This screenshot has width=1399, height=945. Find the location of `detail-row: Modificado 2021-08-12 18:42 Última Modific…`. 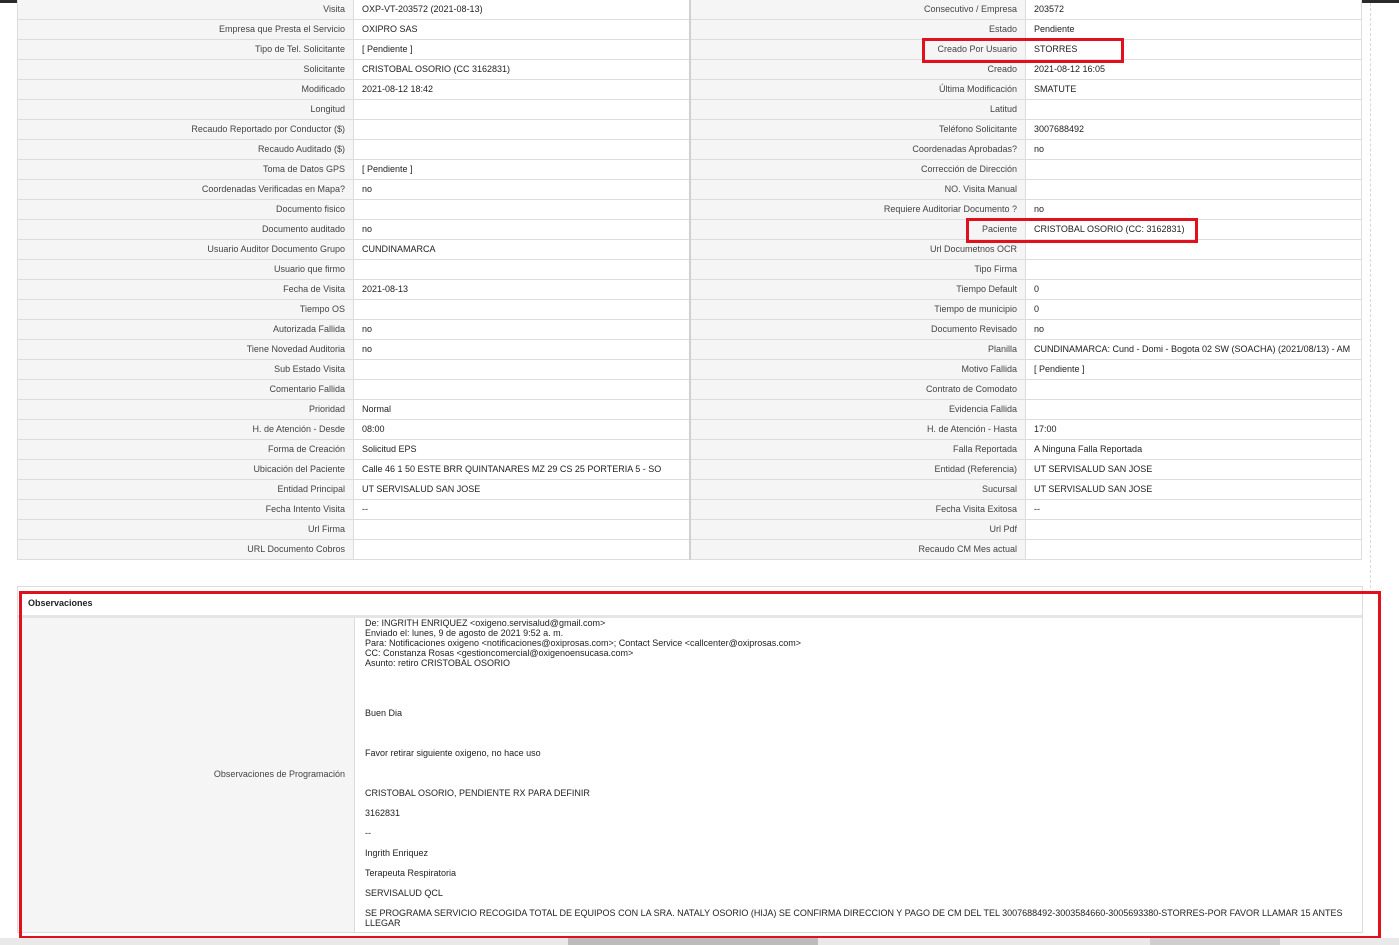

detail-row: Modificado 2021-08-12 18:42 Última Modific… is located at coordinates (689, 89).